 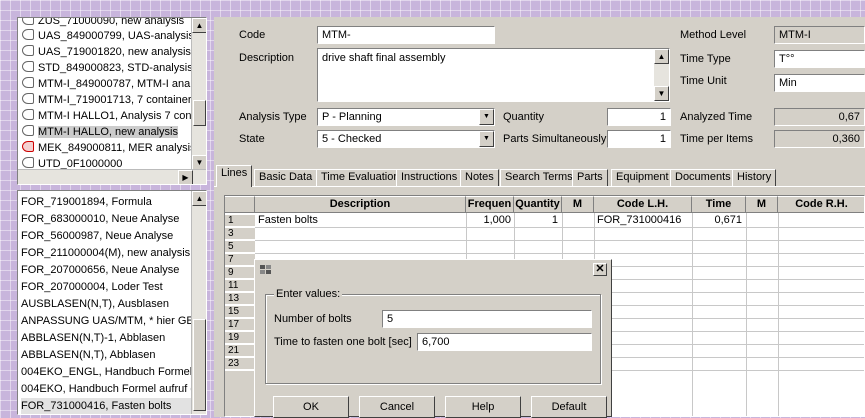 What do you see at coordinates (107, 116) in the screenshot?
I see `tree-item: MTM-I HALLO1, Analysis 7 con` at bounding box center [107, 116].